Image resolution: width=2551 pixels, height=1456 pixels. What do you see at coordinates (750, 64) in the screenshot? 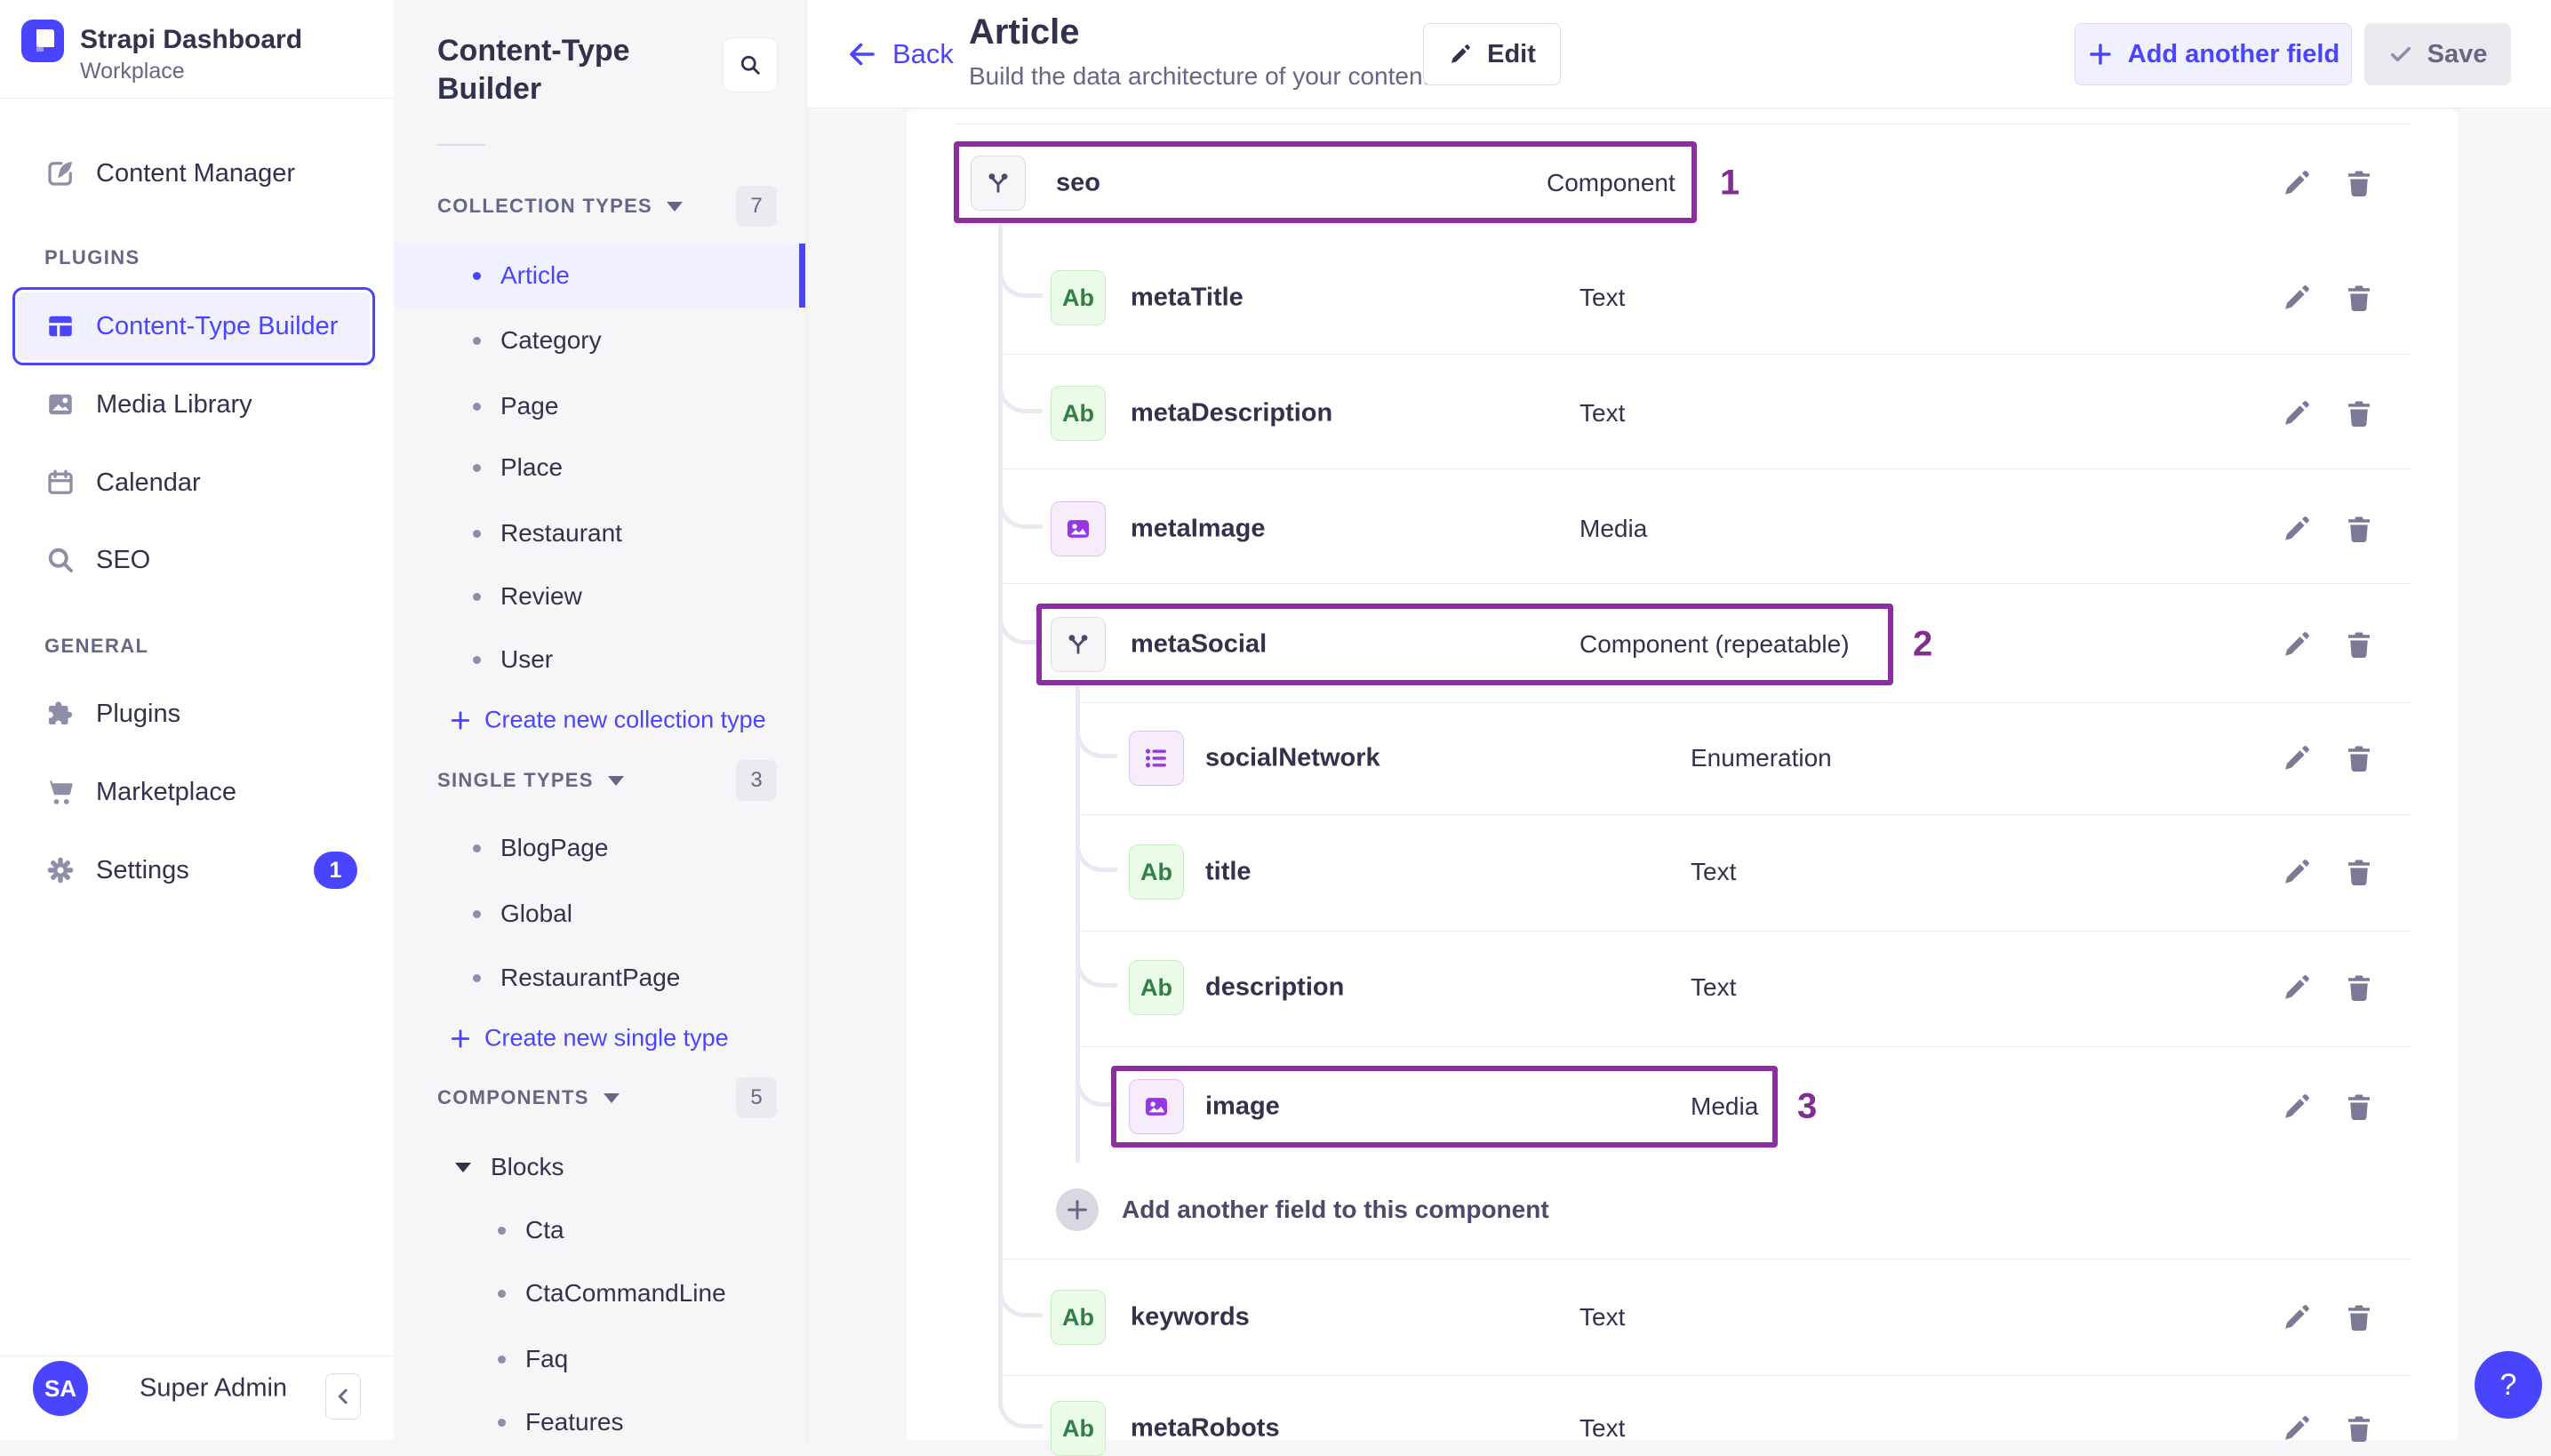
I see `search-button` at bounding box center [750, 64].